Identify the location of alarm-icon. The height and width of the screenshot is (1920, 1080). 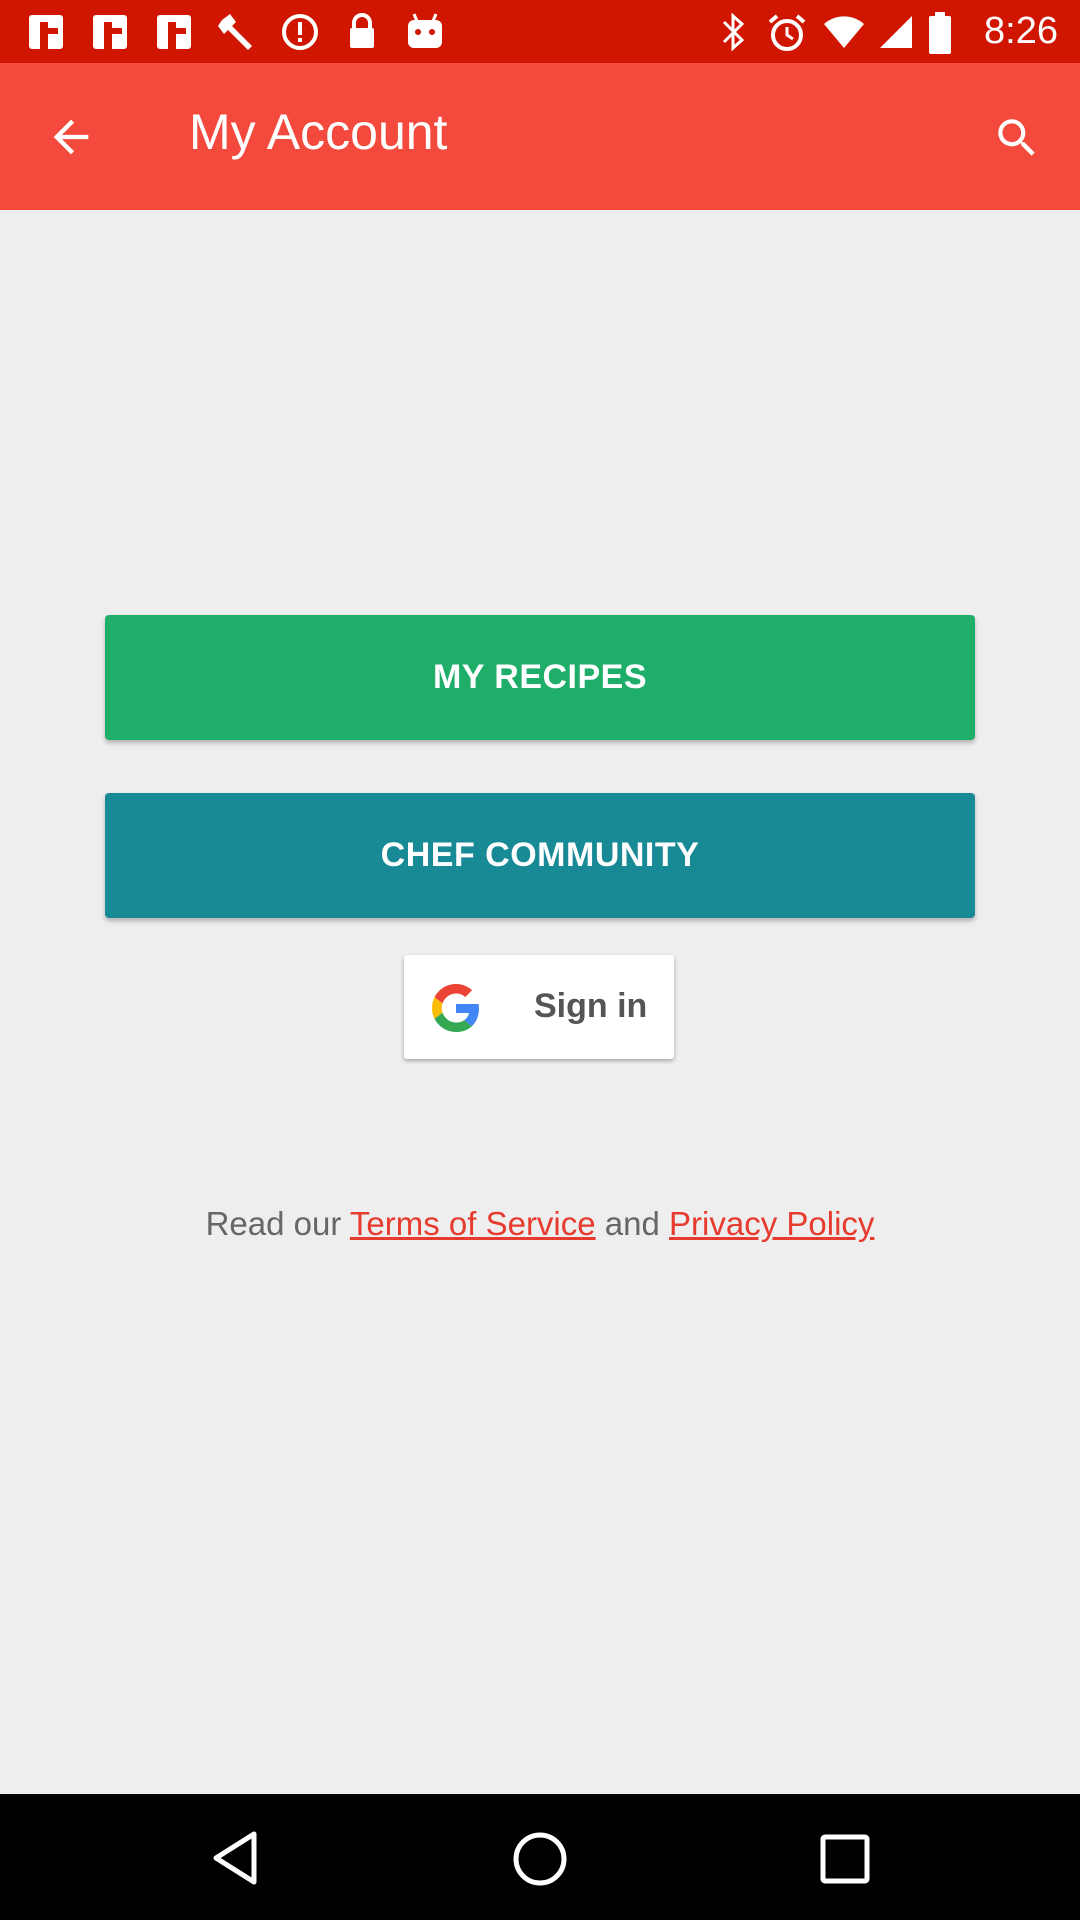
(787, 32).